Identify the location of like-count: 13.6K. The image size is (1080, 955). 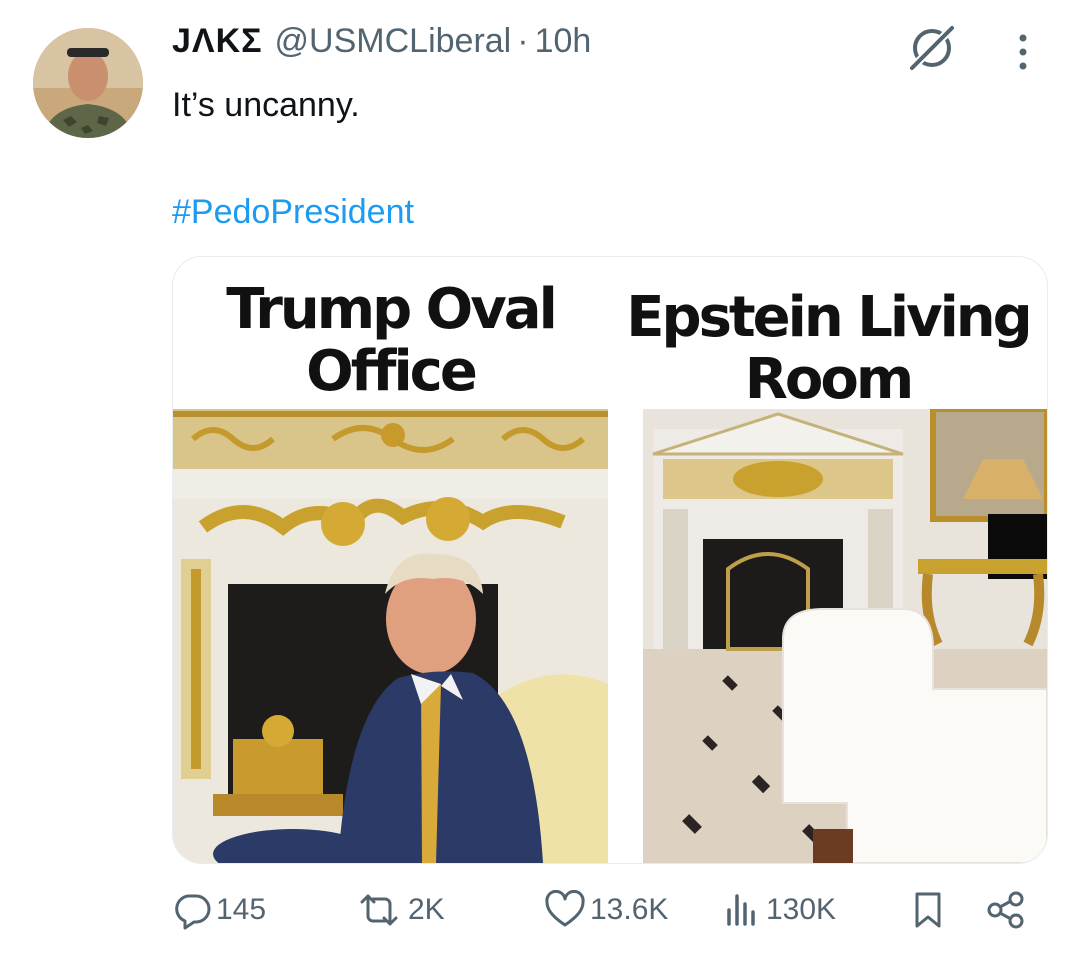
(629, 909).